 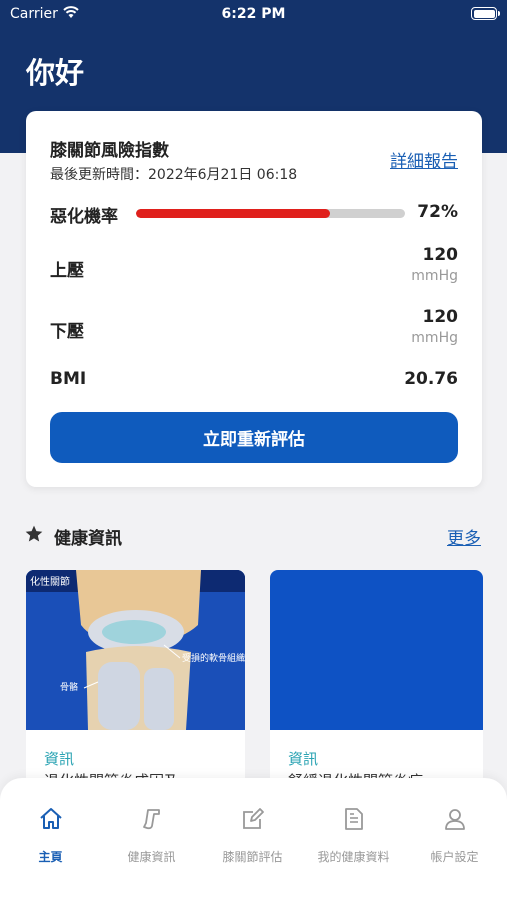 I want to click on tab-label: 膝關節評估, so click(x=252, y=857).